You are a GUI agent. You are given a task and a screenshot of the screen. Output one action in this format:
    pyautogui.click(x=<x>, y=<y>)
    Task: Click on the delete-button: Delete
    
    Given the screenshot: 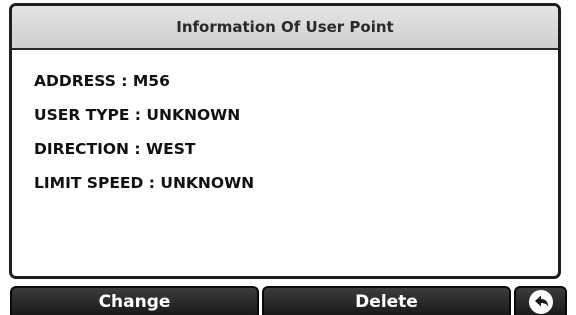 What is the action you would take?
    pyautogui.click(x=386, y=300)
    